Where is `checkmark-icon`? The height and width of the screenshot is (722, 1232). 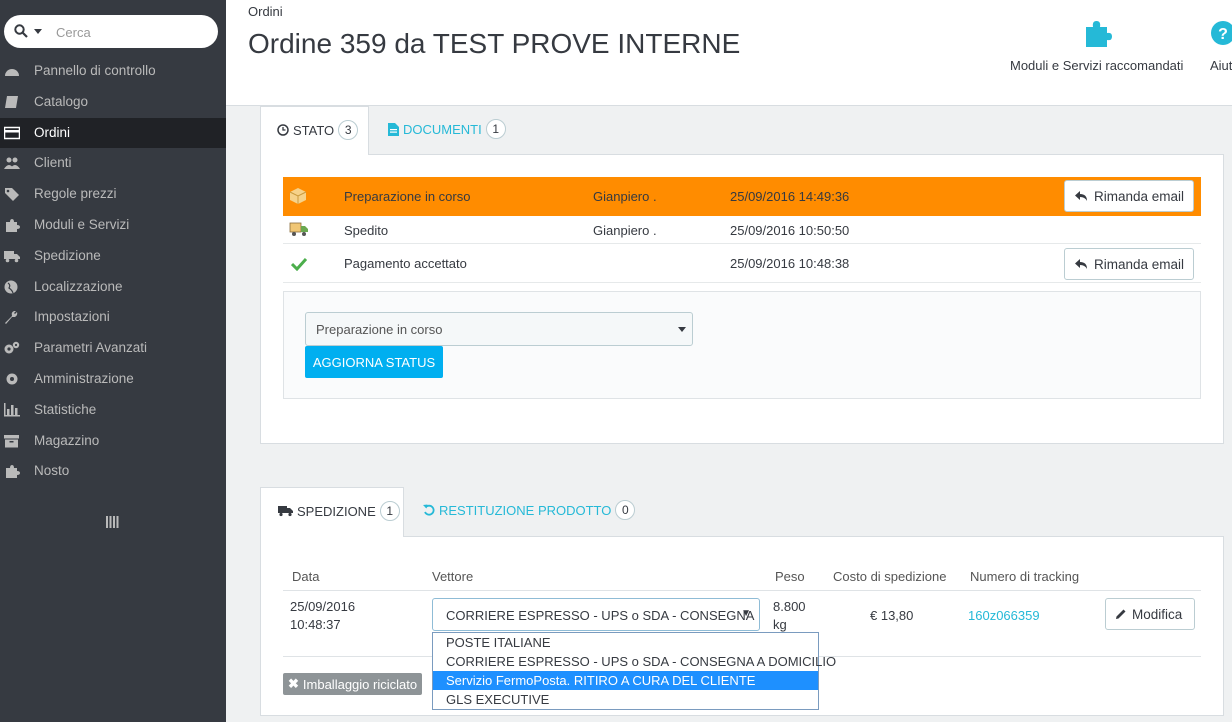
checkmark-icon is located at coordinates (299, 264).